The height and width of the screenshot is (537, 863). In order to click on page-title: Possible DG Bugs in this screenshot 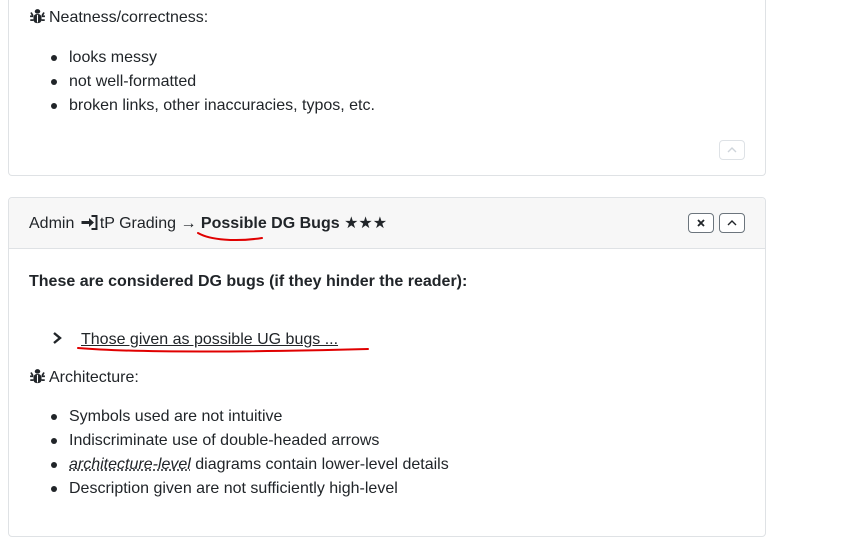, I will do `click(270, 223)`.